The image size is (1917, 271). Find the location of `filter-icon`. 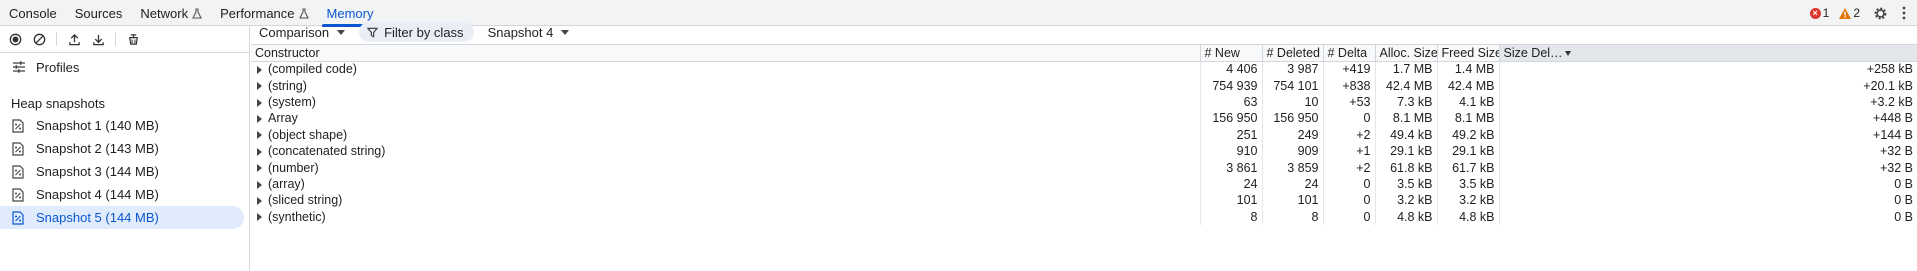

filter-icon is located at coordinates (373, 32).